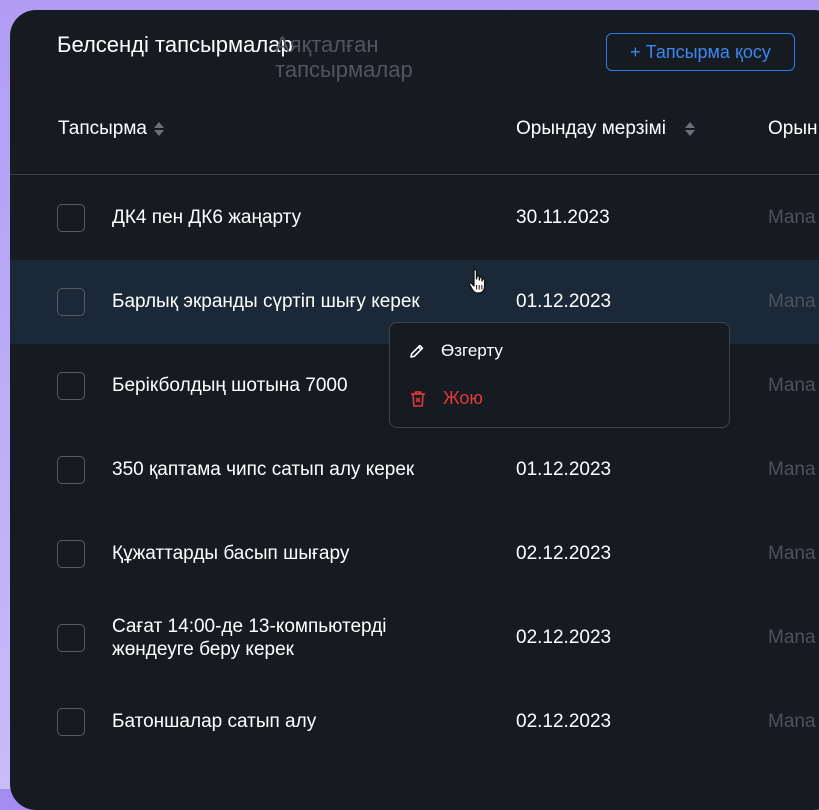  I want to click on tab-active-tasks: Белсенді тапсырмалар, so click(175, 44).